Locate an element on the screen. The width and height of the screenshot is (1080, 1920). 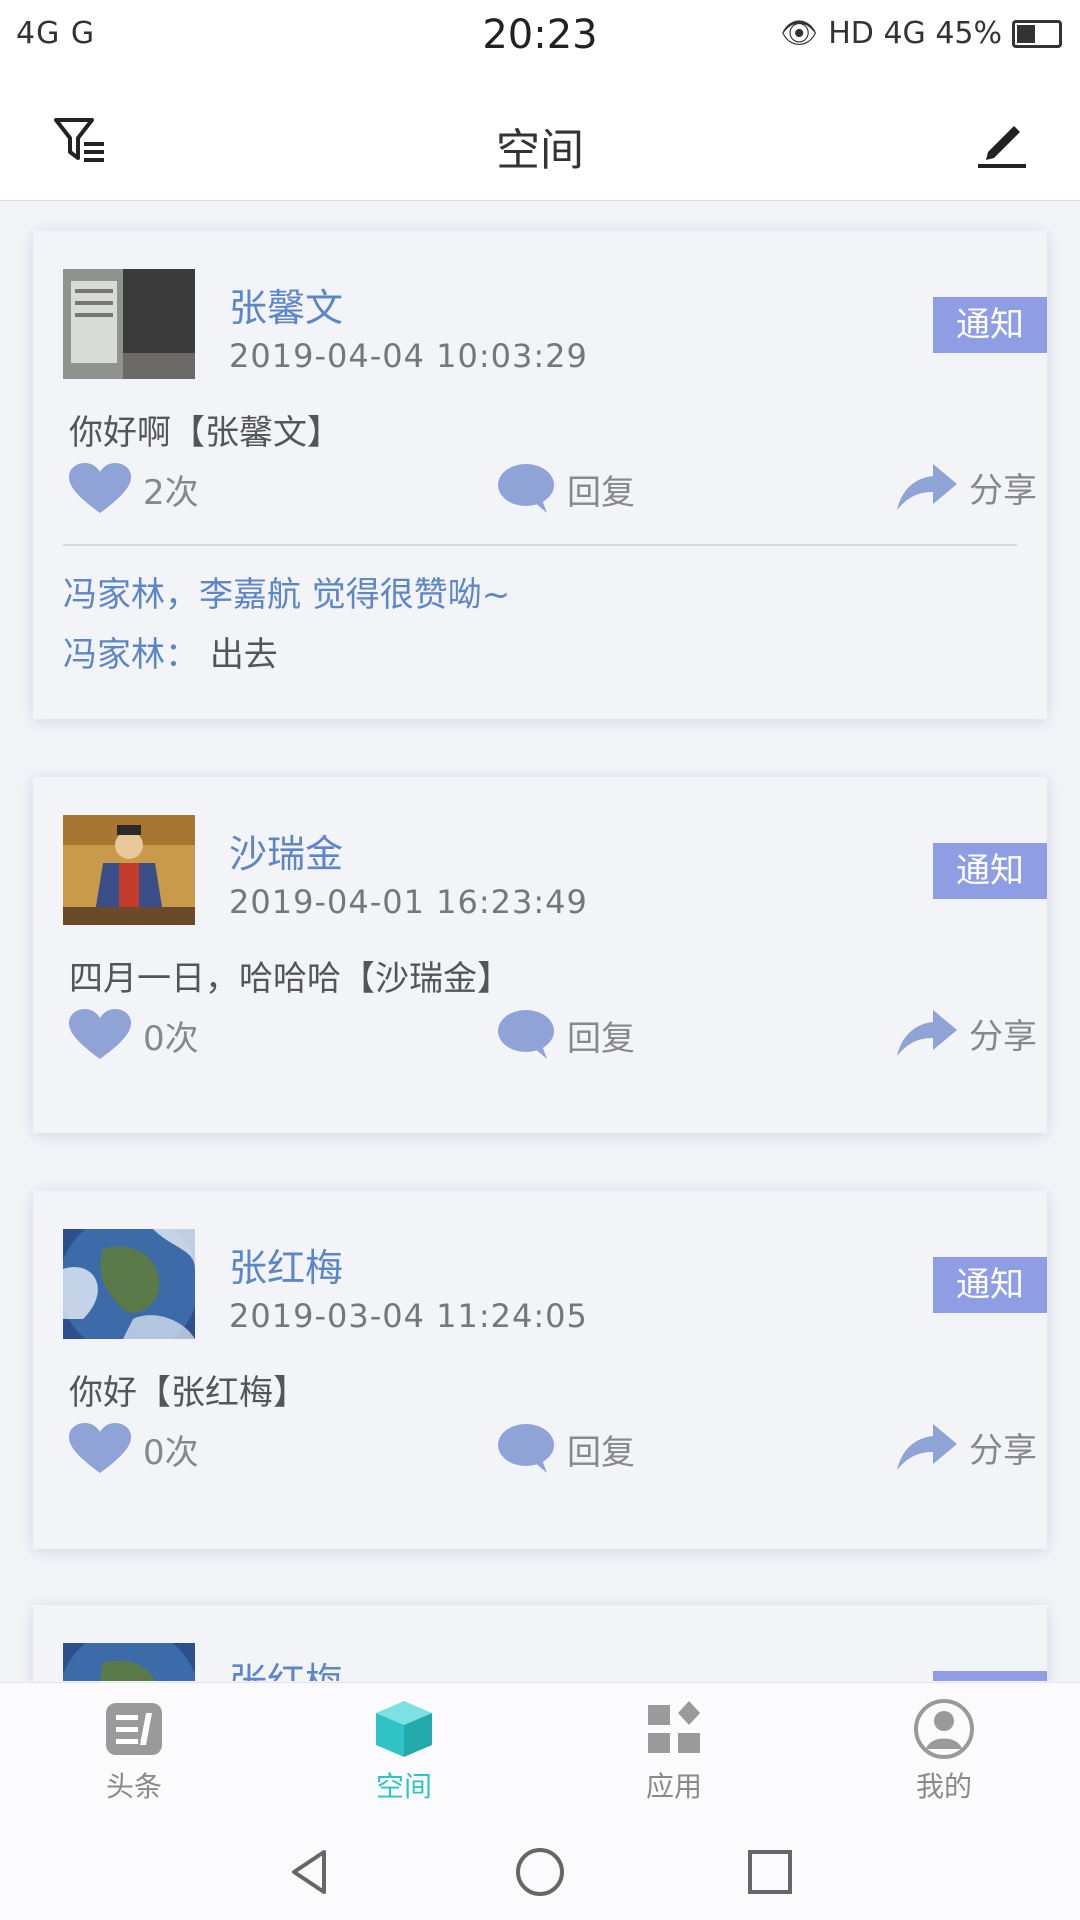
comment-author: 冯家林： is located at coordinates (131, 655).